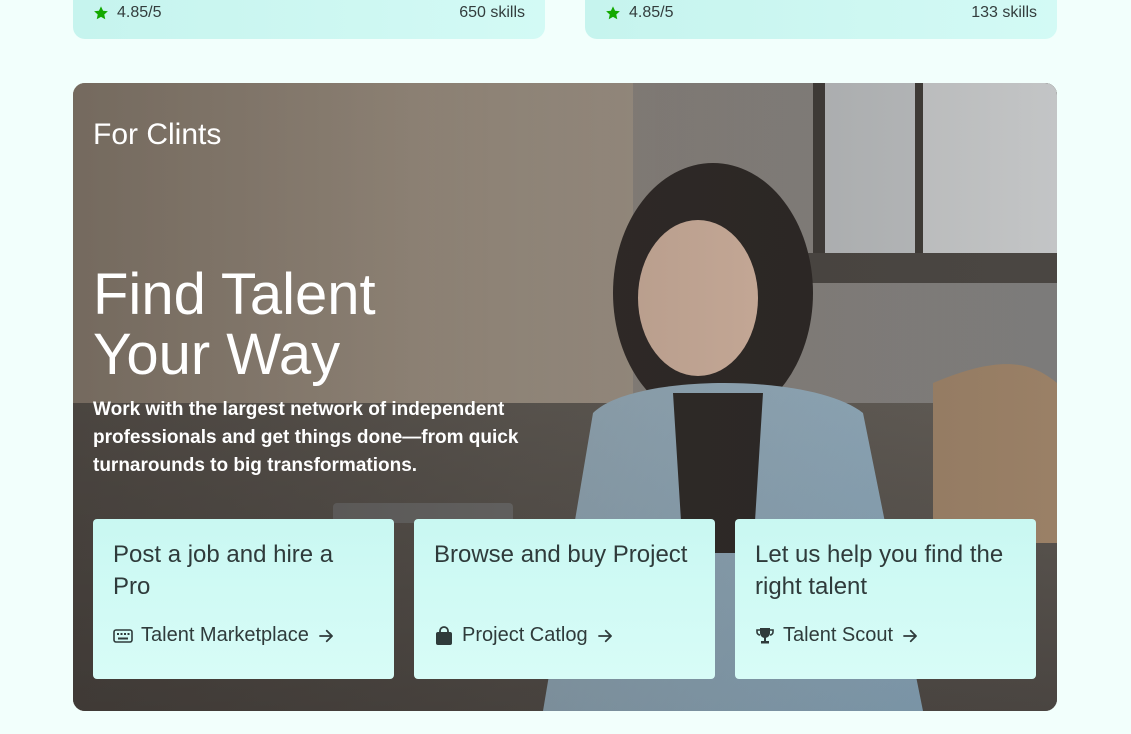  I want to click on headline-line-2: Your Way, so click(217, 354).